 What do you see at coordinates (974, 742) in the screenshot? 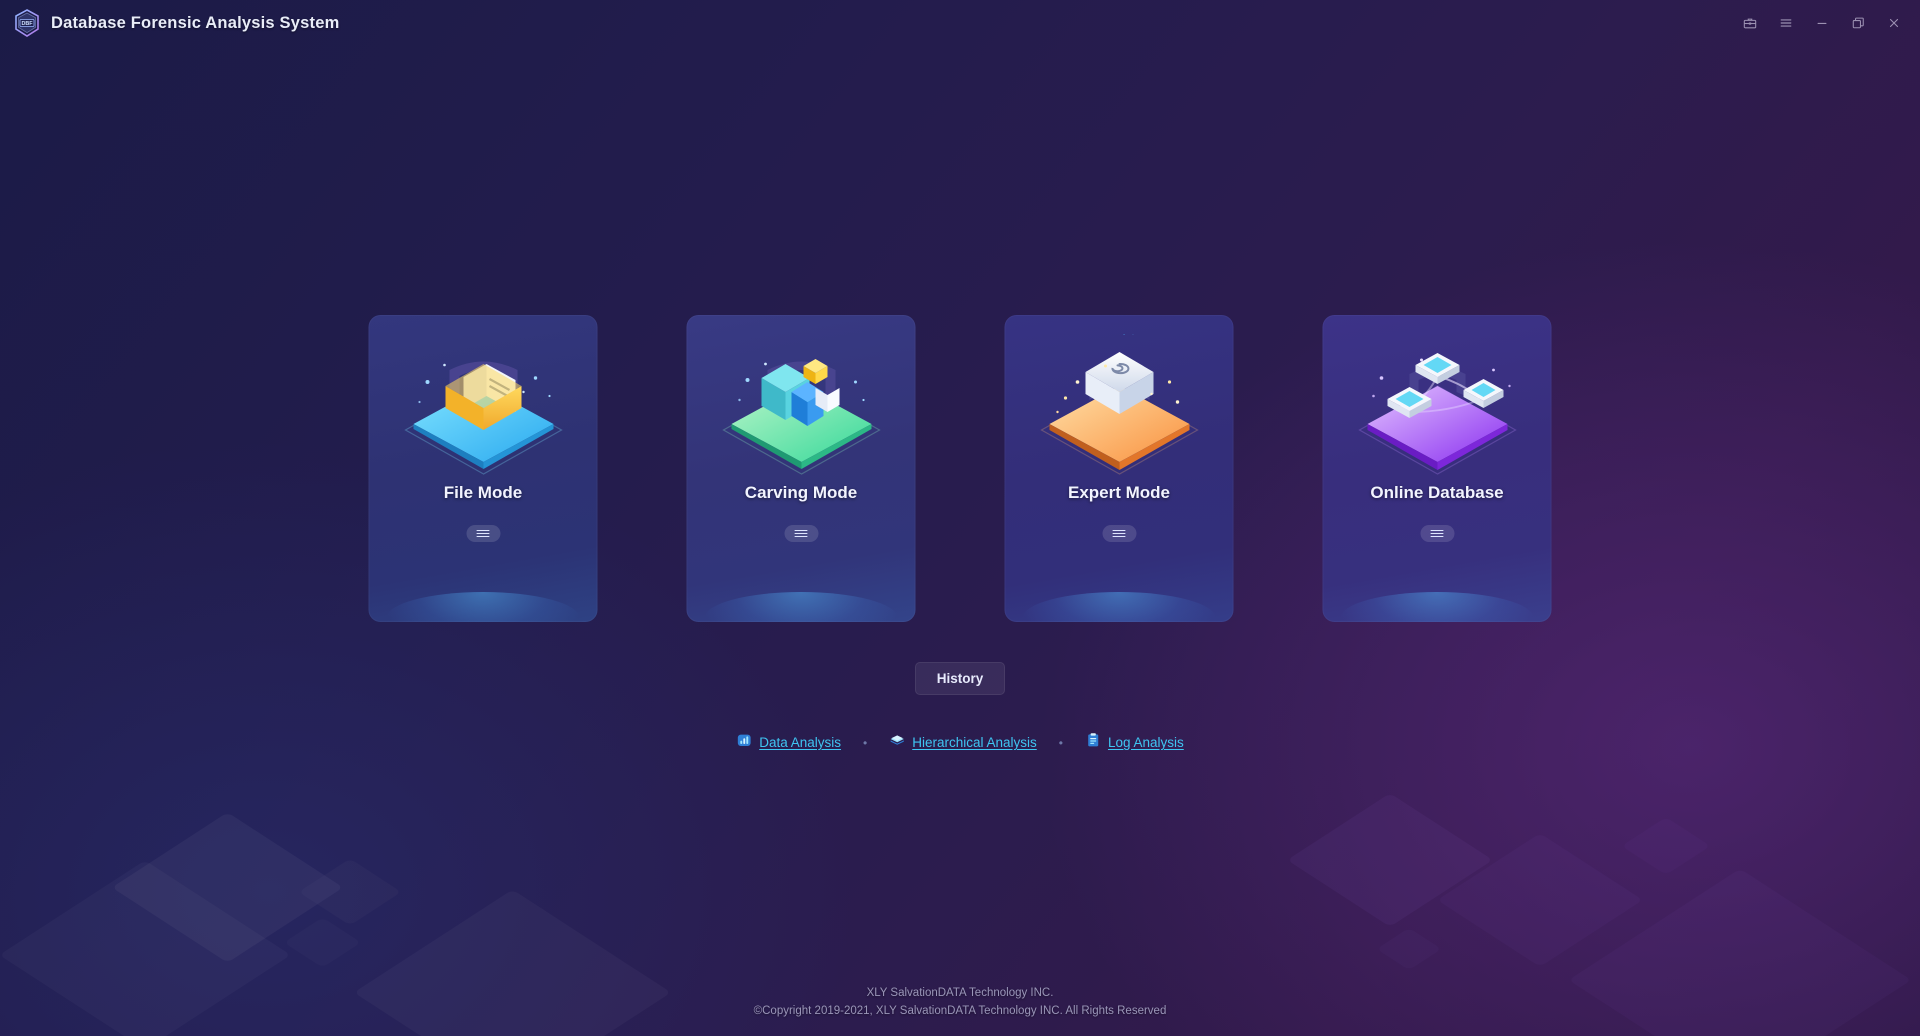
I see `link-label: Hierarchical Analysis` at bounding box center [974, 742].